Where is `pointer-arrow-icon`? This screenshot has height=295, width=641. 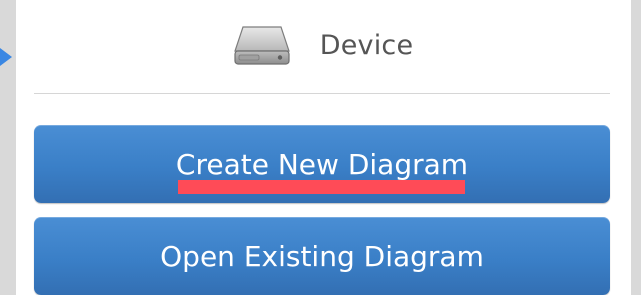 pointer-arrow-icon is located at coordinates (6, 57).